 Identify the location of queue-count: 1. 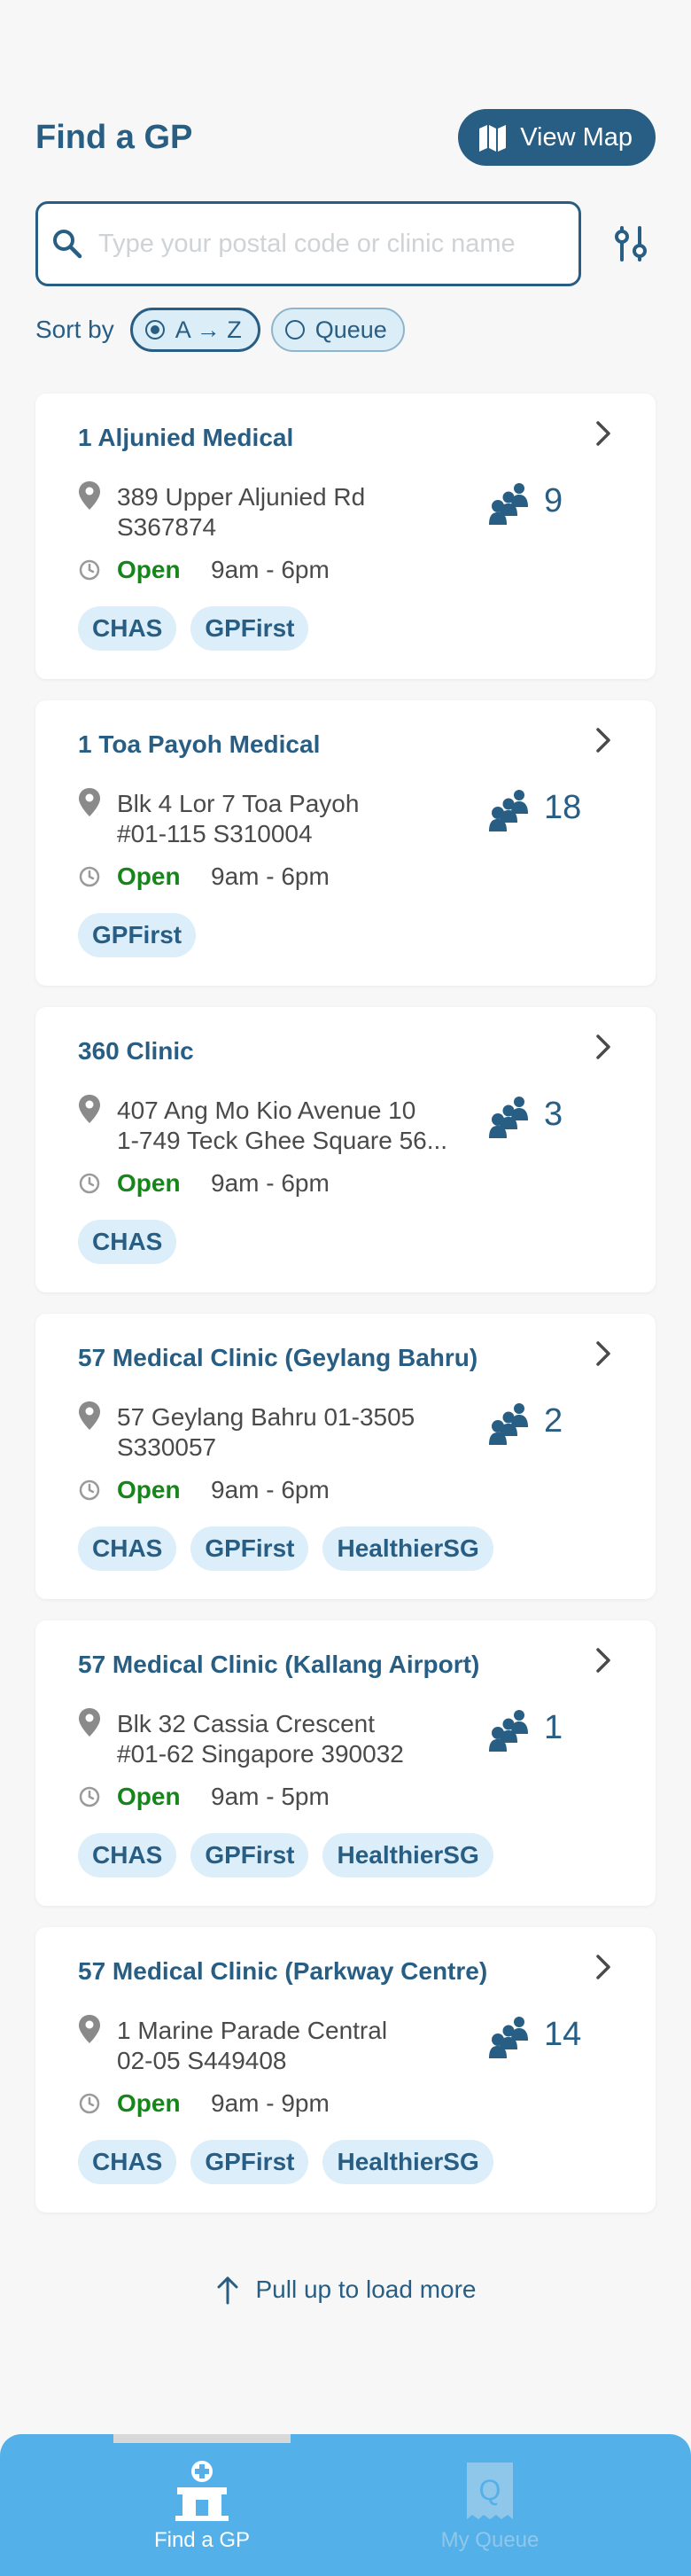
(553, 1727).